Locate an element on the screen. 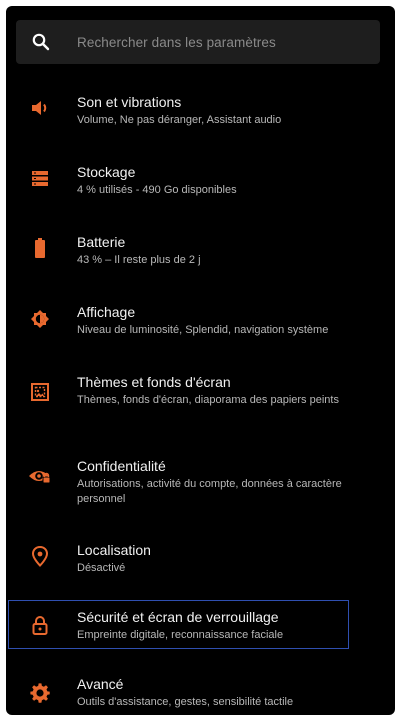 The height and width of the screenshot is (721, 401). brightness-icon is located at coordinates (40, 319).